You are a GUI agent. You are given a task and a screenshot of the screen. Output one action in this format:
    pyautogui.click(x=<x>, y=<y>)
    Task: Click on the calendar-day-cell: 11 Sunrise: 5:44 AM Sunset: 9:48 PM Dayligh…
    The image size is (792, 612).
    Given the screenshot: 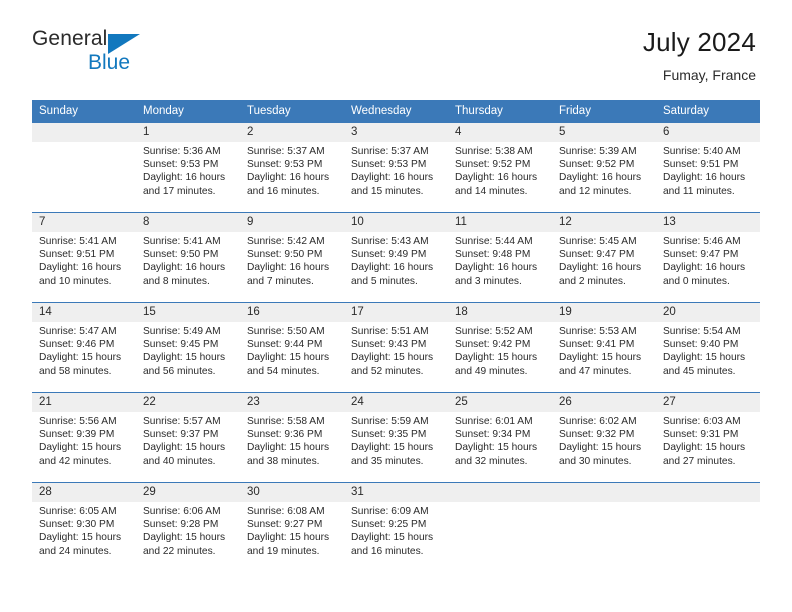 What is the action you would take?
    pyautogui.click(x=500, y=257)
    